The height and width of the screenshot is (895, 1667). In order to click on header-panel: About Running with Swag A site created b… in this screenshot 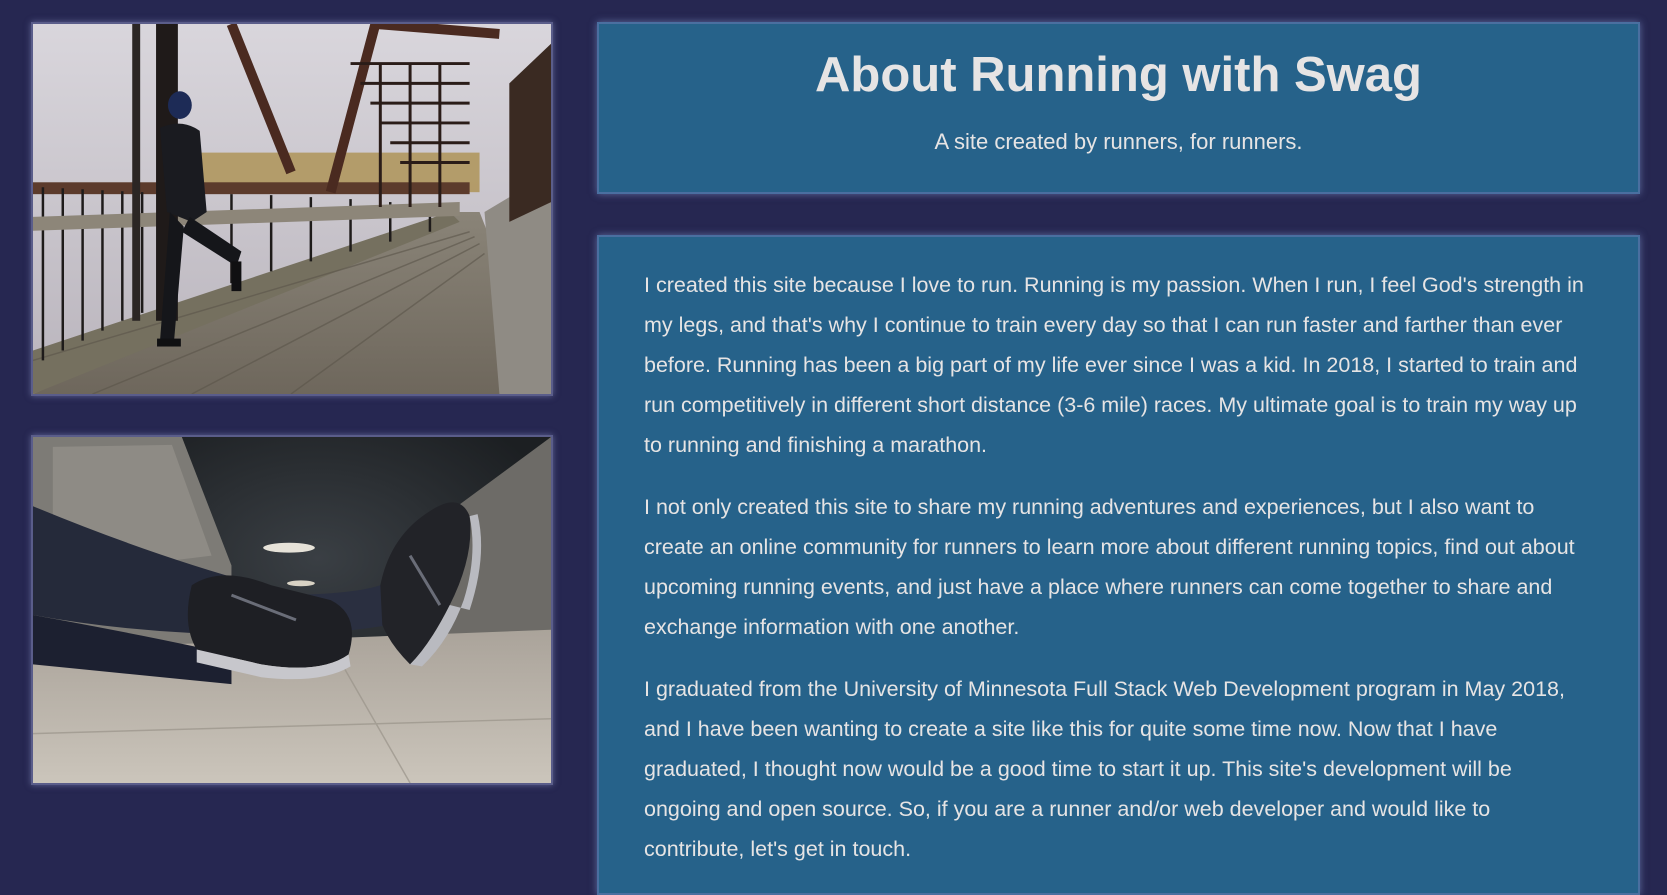, I will do `click(1118, 108)`.